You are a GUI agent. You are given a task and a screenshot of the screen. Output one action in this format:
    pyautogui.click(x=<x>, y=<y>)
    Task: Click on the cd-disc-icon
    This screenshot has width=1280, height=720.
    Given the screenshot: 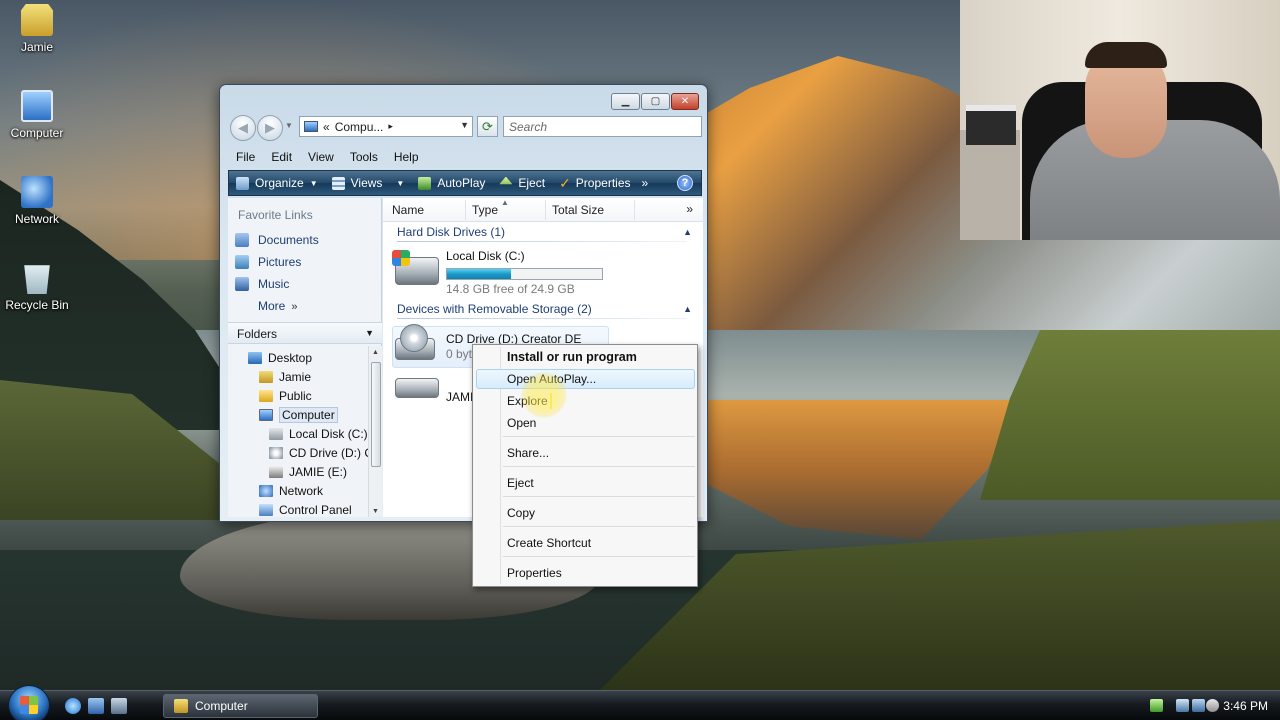 What is the action you would take?
    pyautogui.click(x=414, y=338)
    